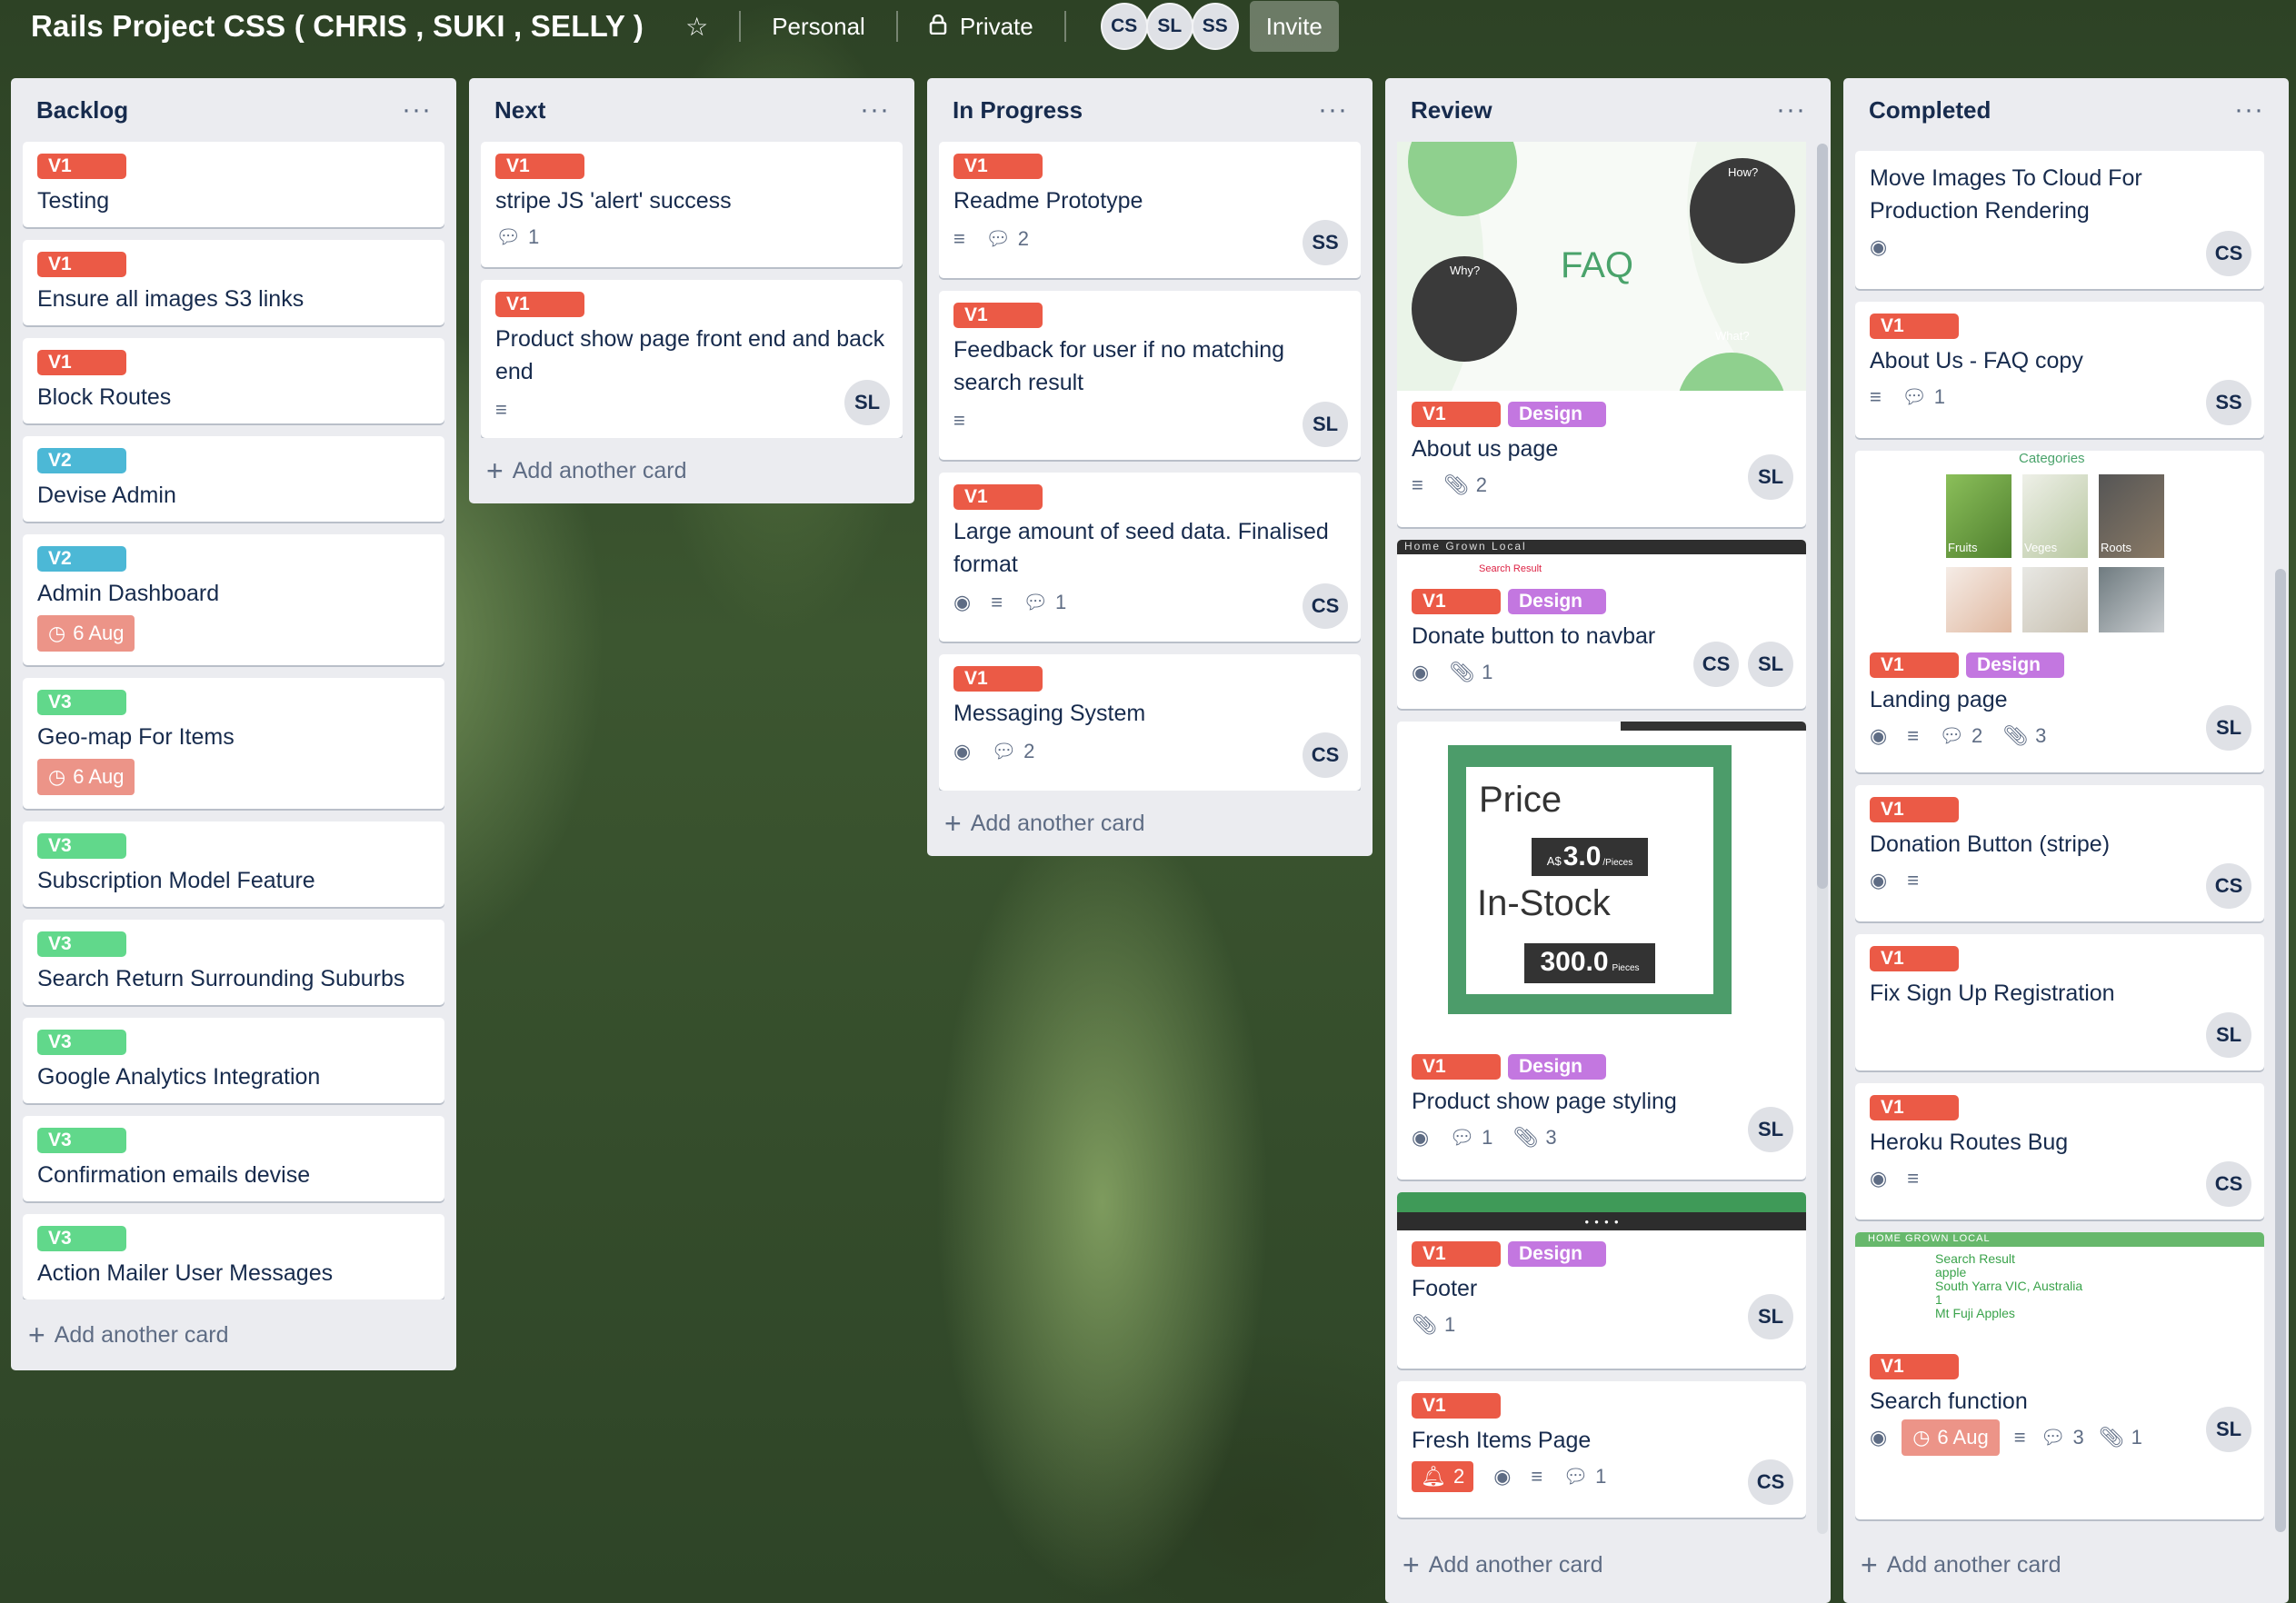  I want to click on list-card: V3 Google Analytics Integration, so click(233, 1060).